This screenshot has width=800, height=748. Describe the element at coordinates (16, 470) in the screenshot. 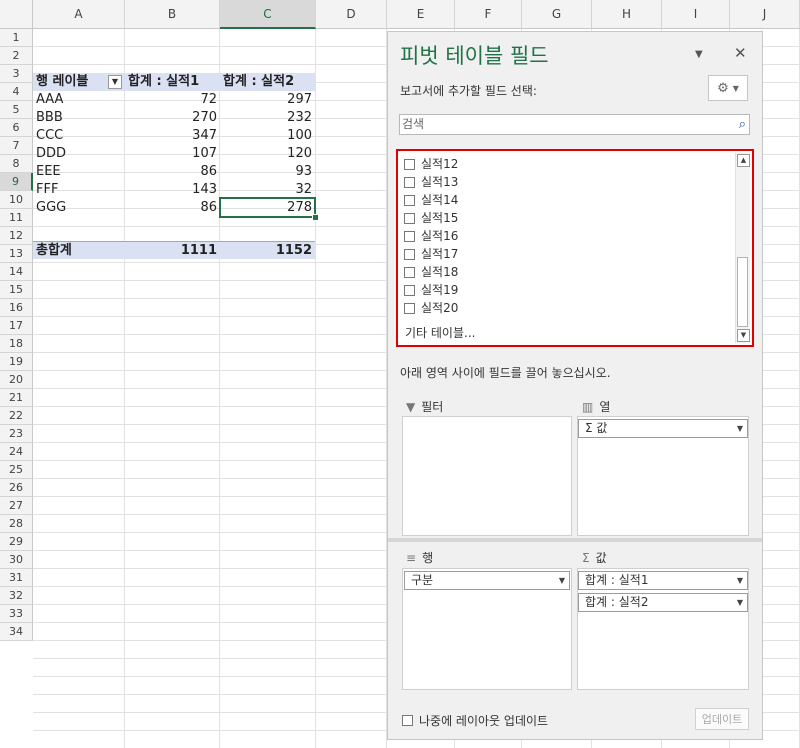

I see `row-header-25: 25` at that location.